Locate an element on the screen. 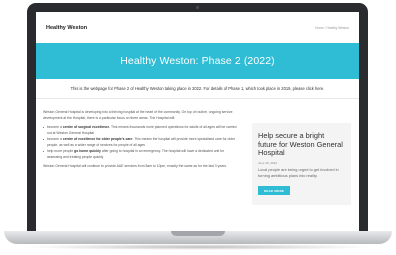  site-header: Healthy Weston Home/Healthy Weston is located at coordinates (197, 27).